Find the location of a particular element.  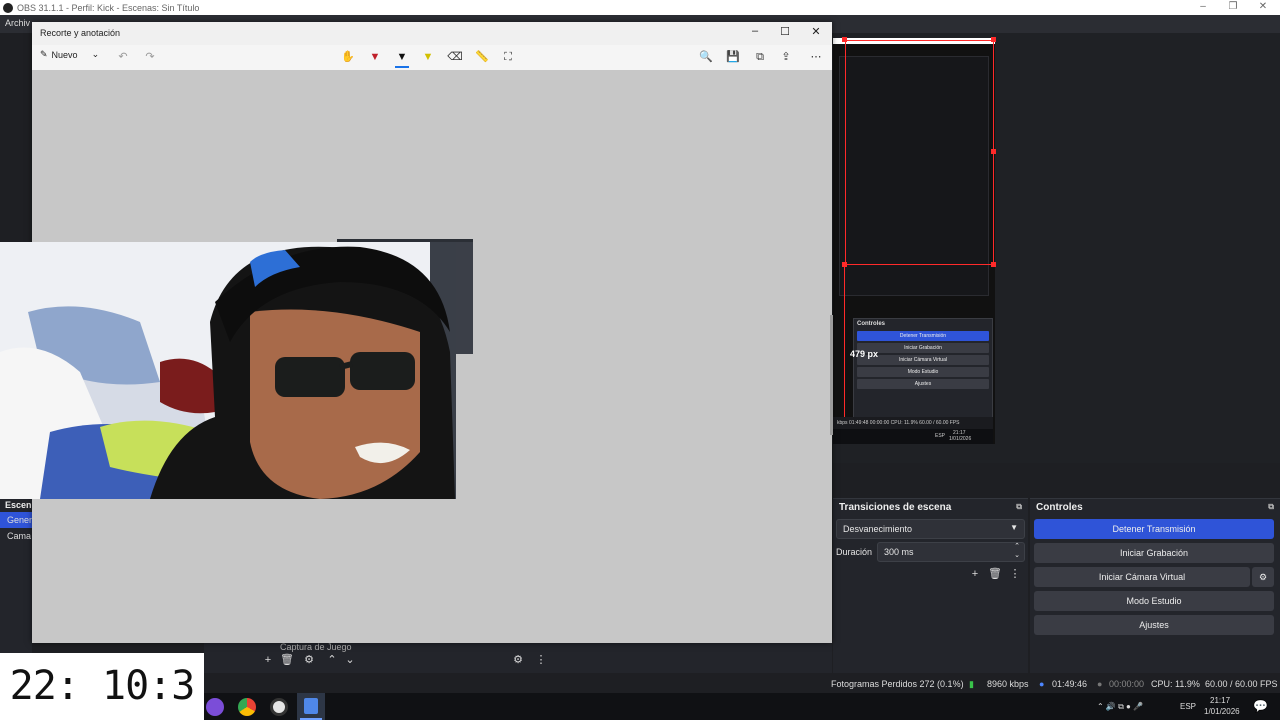

start-recording-button: Iniciar Grabación is located at coordinates (1154, 553).